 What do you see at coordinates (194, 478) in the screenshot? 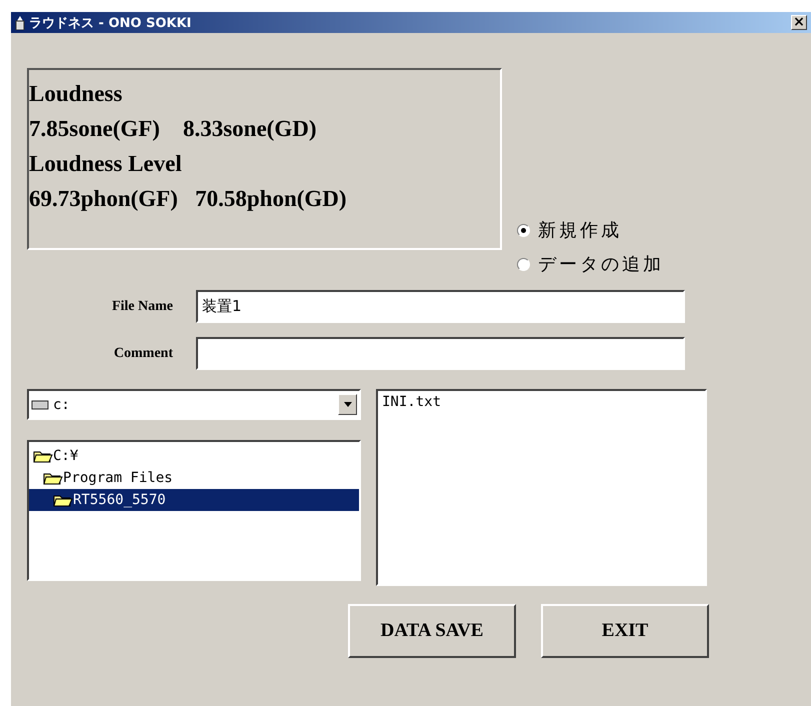
I see `folder-item: Program Files` at bounding box center [194, 478].